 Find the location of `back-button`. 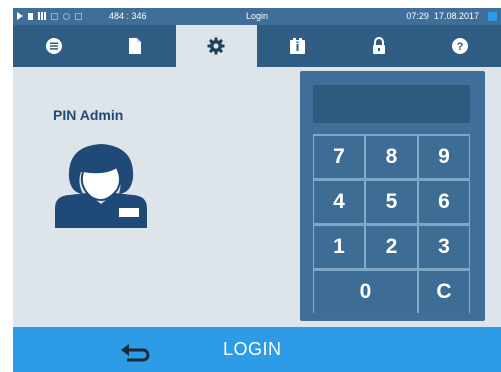

back-button is located at coordinates (135, 350).